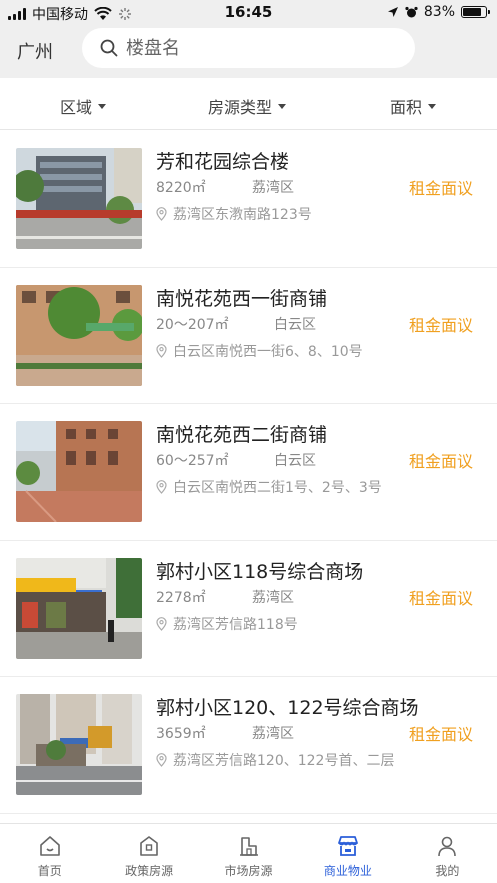 This screenshot has height=883, width=497. Describe the element at coordinates (260, 571) in the screenshot. I see `listing-name: 郭村小区118号综合商场` at that location.